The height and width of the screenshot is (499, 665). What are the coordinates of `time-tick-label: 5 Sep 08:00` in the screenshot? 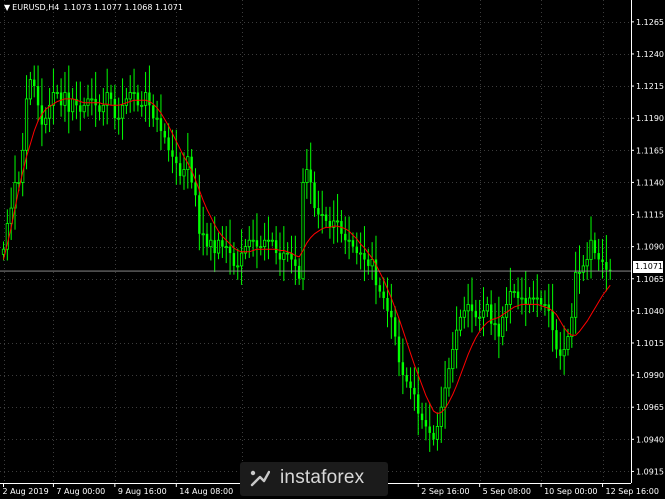 It's located at (507, 491).